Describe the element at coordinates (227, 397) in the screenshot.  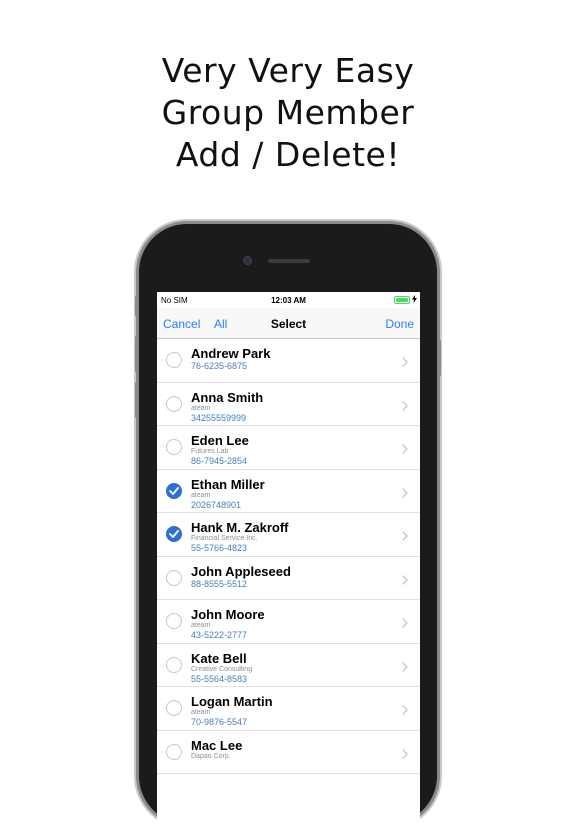
I see `contact-name: Anna Smith` at that location.